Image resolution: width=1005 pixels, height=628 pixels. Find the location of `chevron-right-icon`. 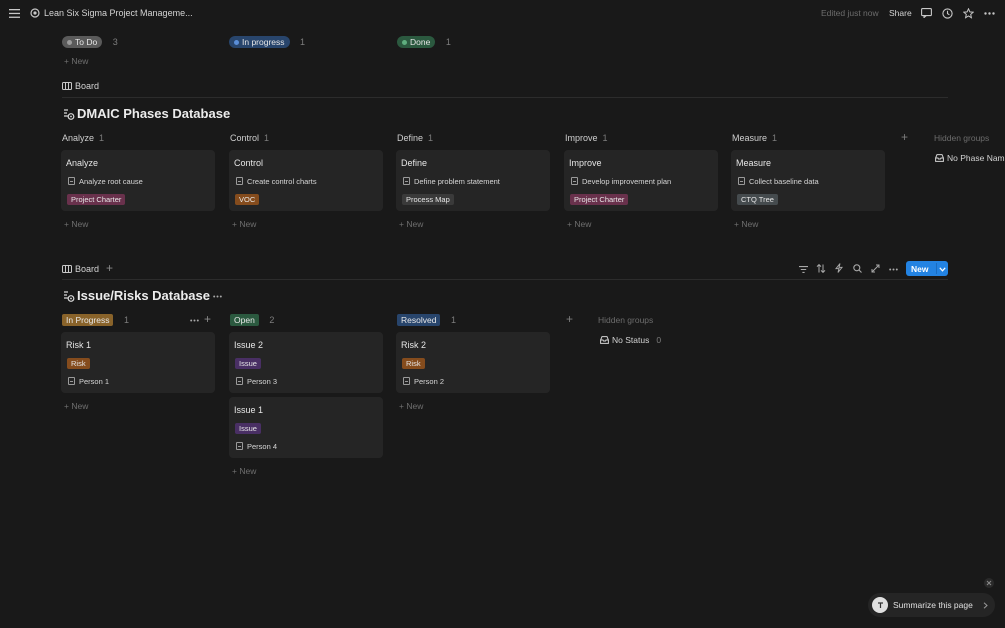

chevron-right-icon is located at coordinates (985, 605).